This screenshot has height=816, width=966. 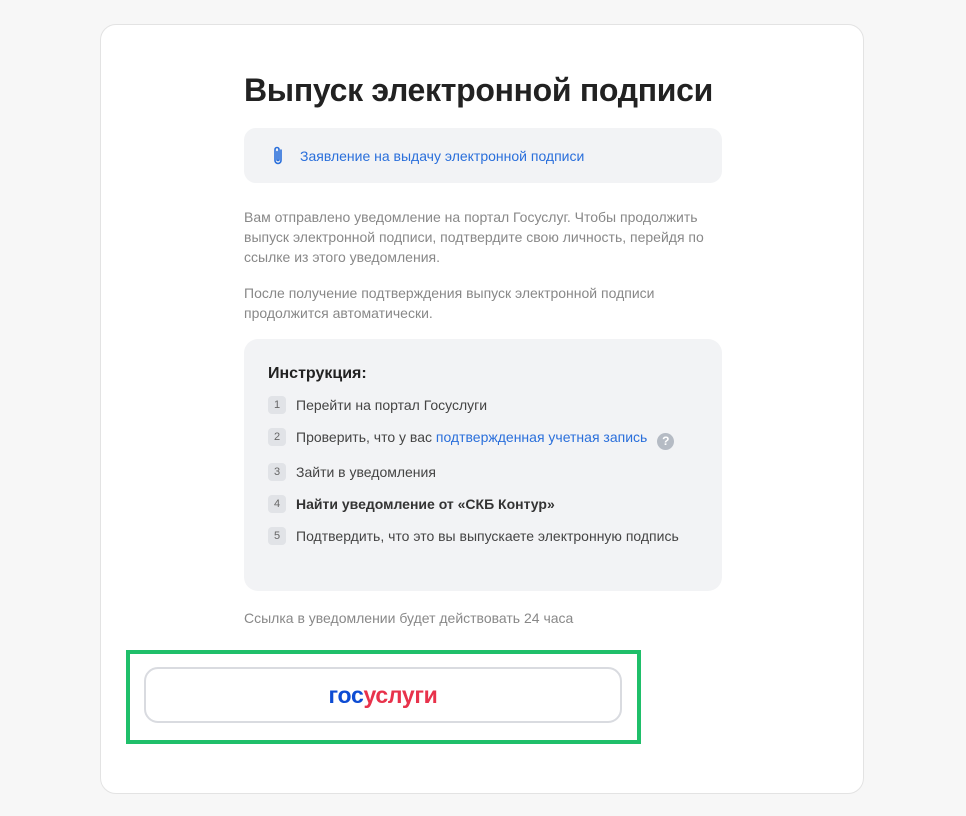 What do you see at coordinates (483, 472) in the screenshot?
I see `instruction-step: 3 Зайти в уведомления` at bounding box center [483, 472].